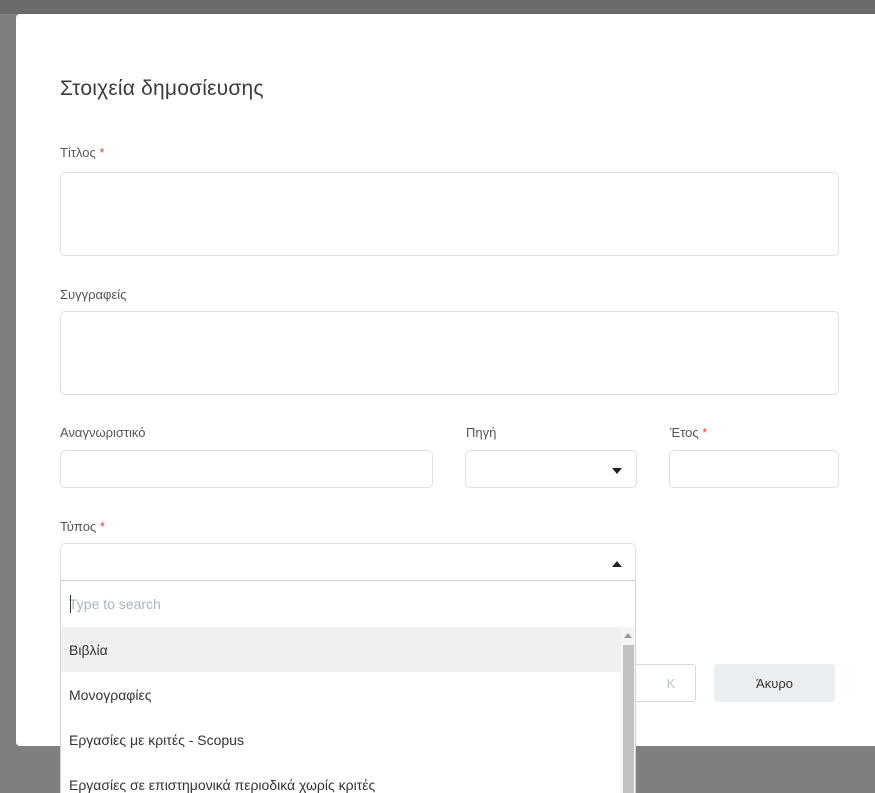 The width and height of the screenshot is (875, 793). I want to click on authors-textarea, so click(449, 353).